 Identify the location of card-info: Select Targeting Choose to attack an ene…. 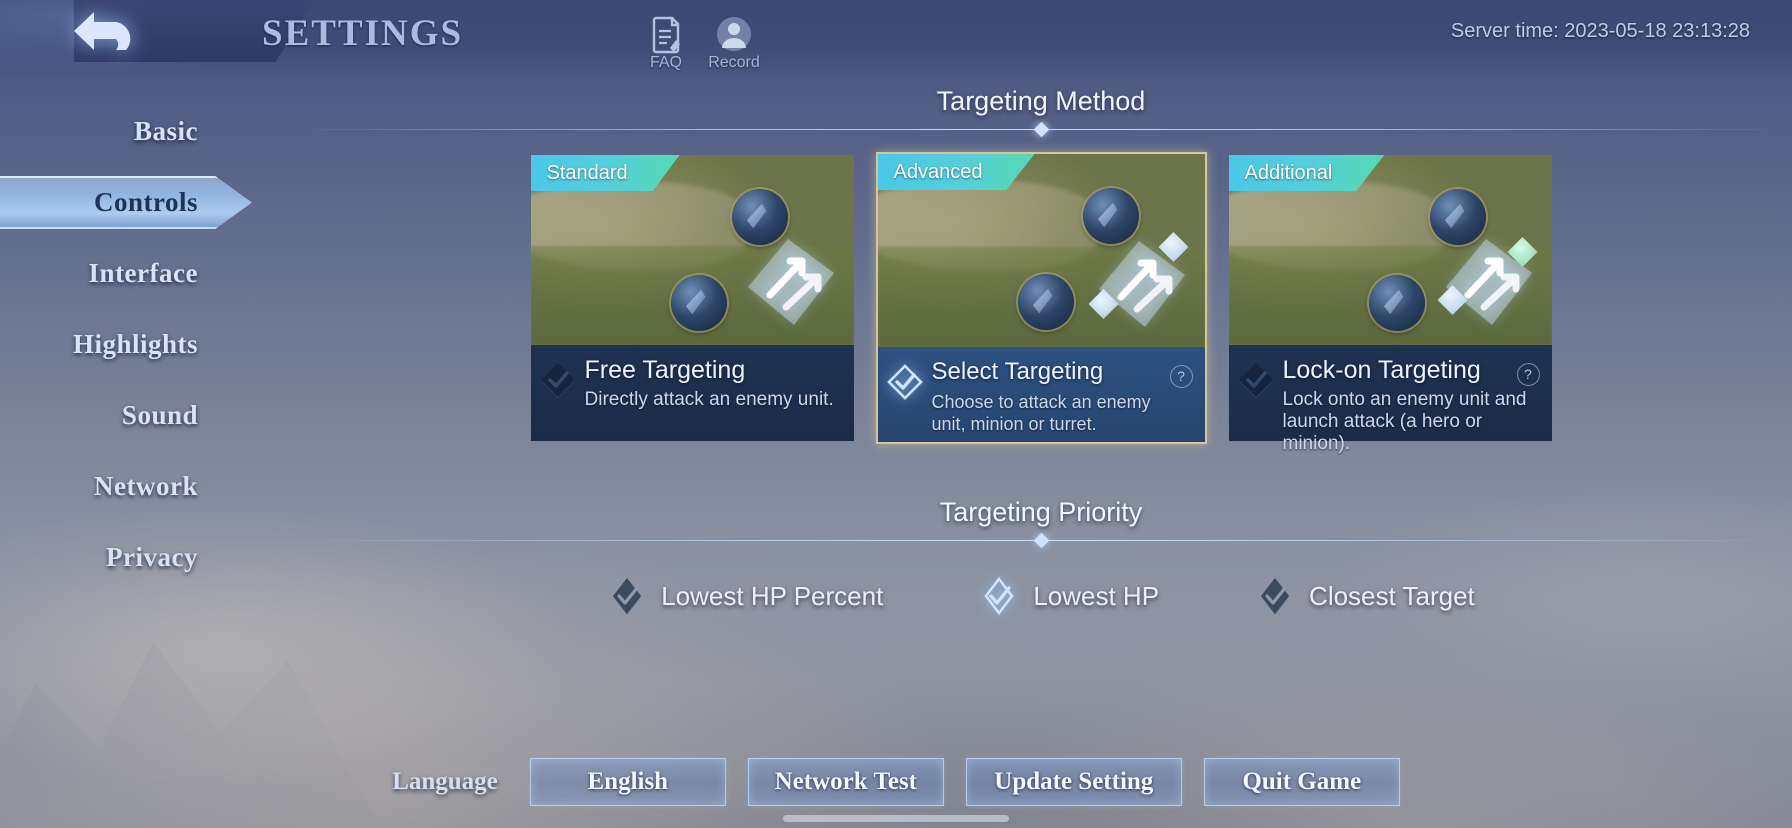
(1041, 394).